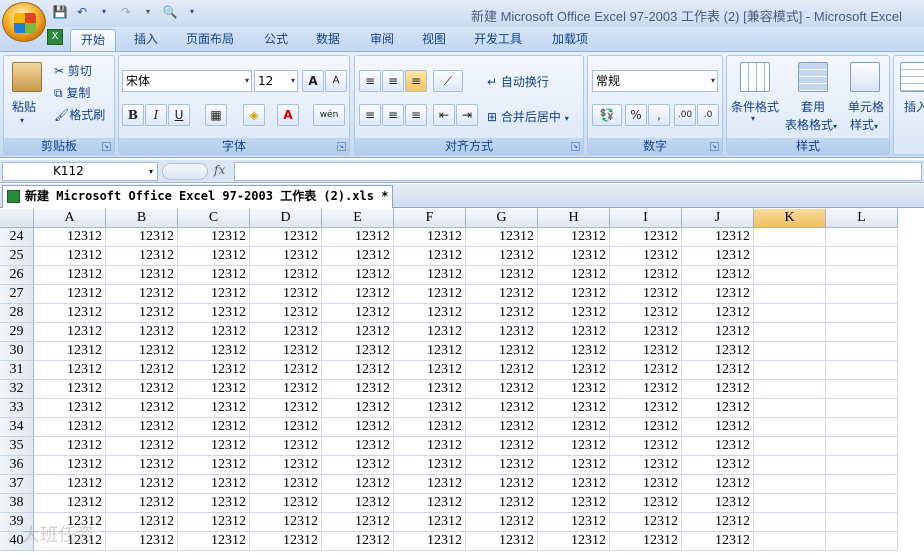  I want to click on number-launcher-icon: ↘, so click(714, 146).